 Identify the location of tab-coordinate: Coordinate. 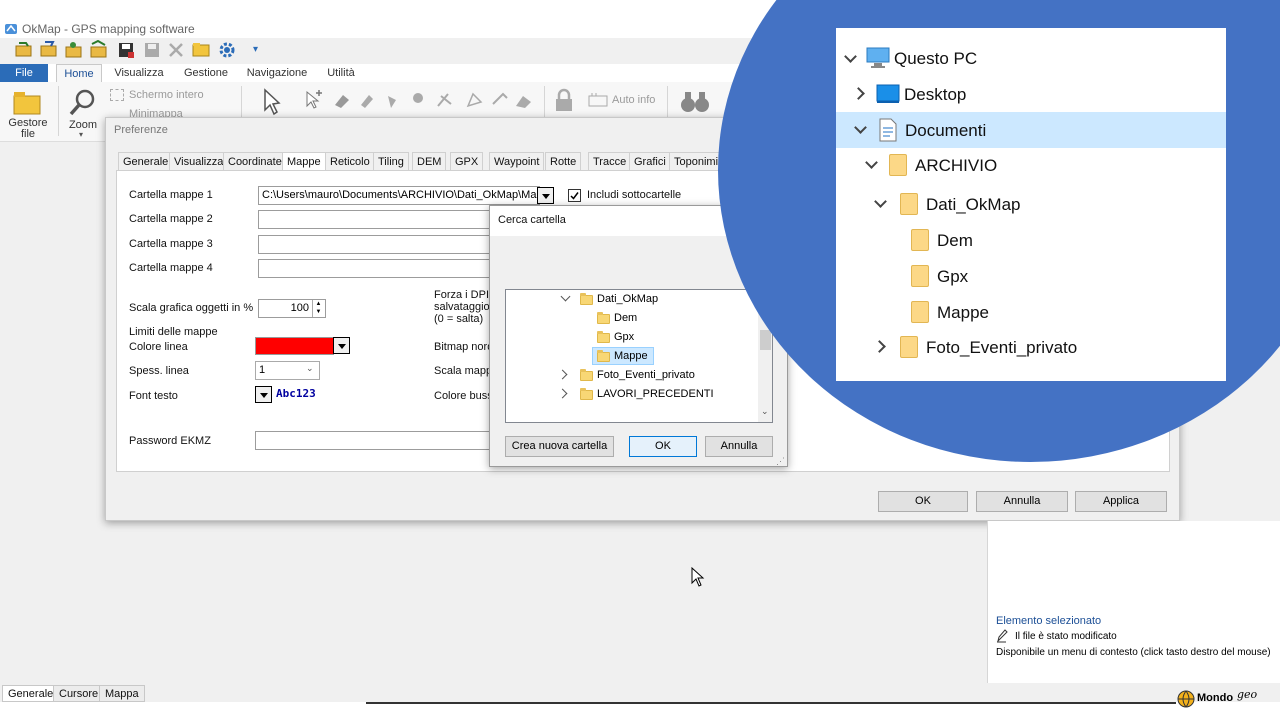
(255, 161).